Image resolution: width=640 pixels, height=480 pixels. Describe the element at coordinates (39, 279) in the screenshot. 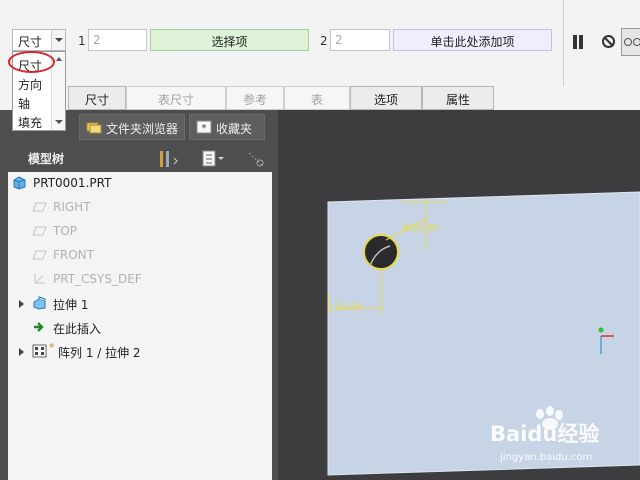

I see `csys-icon` at that location.